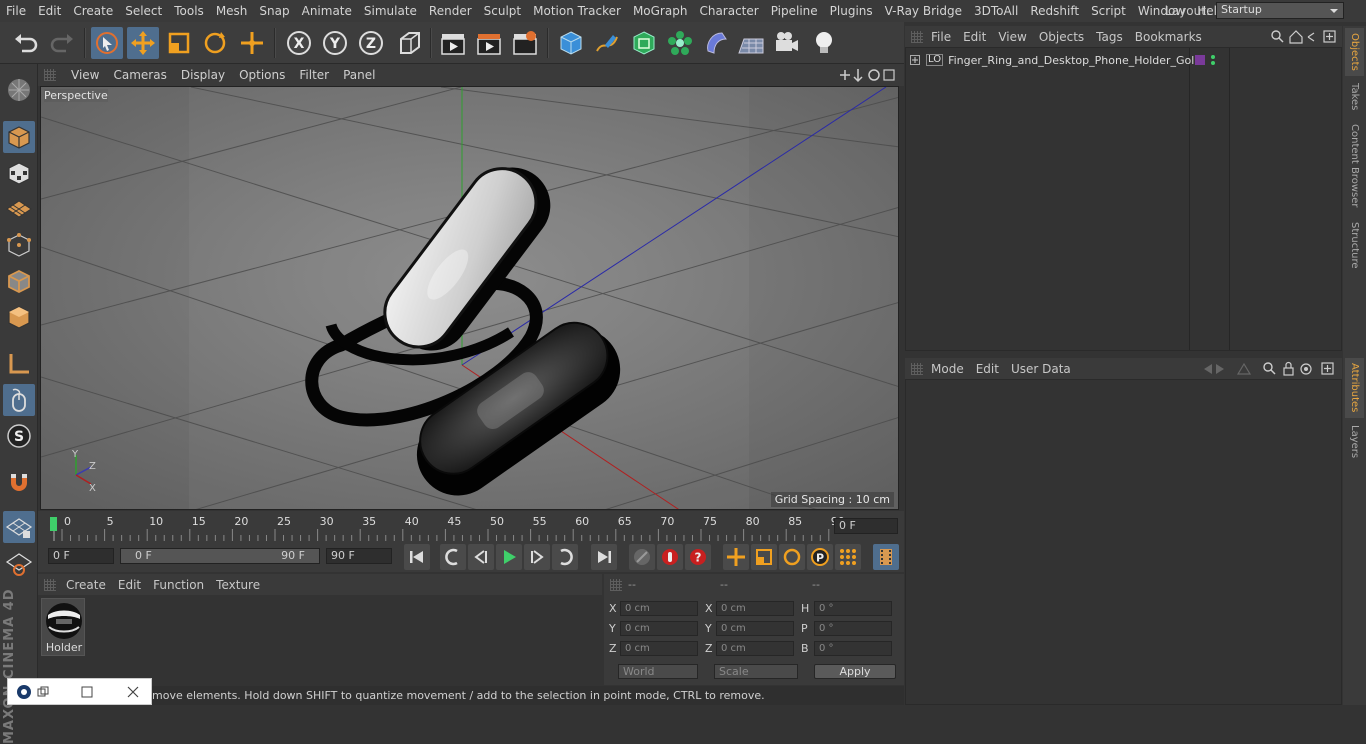 Image resolution: width=1366 pixels, height=744 pixels. What do you see at coordinates (1354, 388) in the screenshot?
I see `tab-attributes: Attributes` at bounding box center [1354, 388].